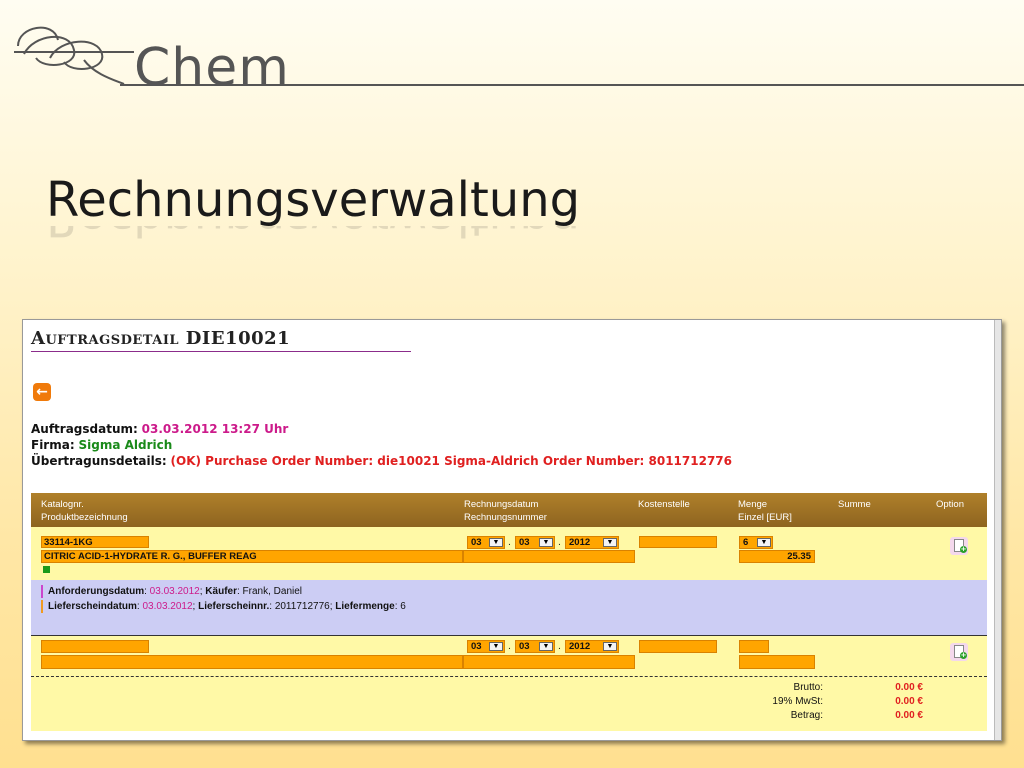 This screenshot has width=1024, height=768. I want to click on company-value: Sigma Aldrich, so click(125, 445).